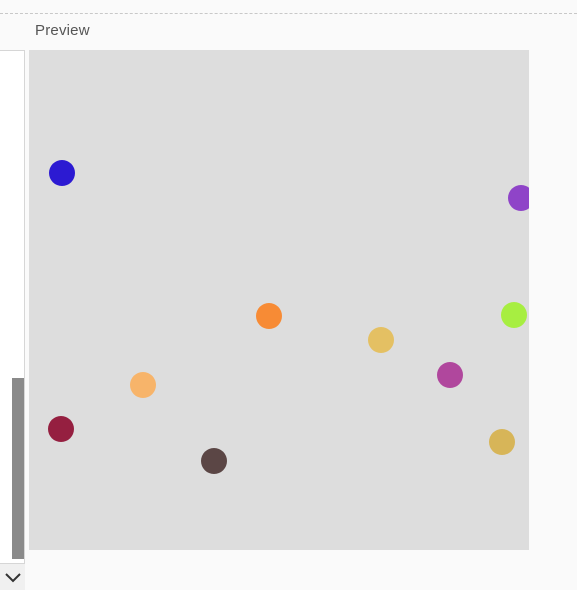 This screenshot has width=577, height=590. What do you see at coordinates (12, 50) in the screenshot?
I see `left-panel-border` at bounding box center [12, 50].